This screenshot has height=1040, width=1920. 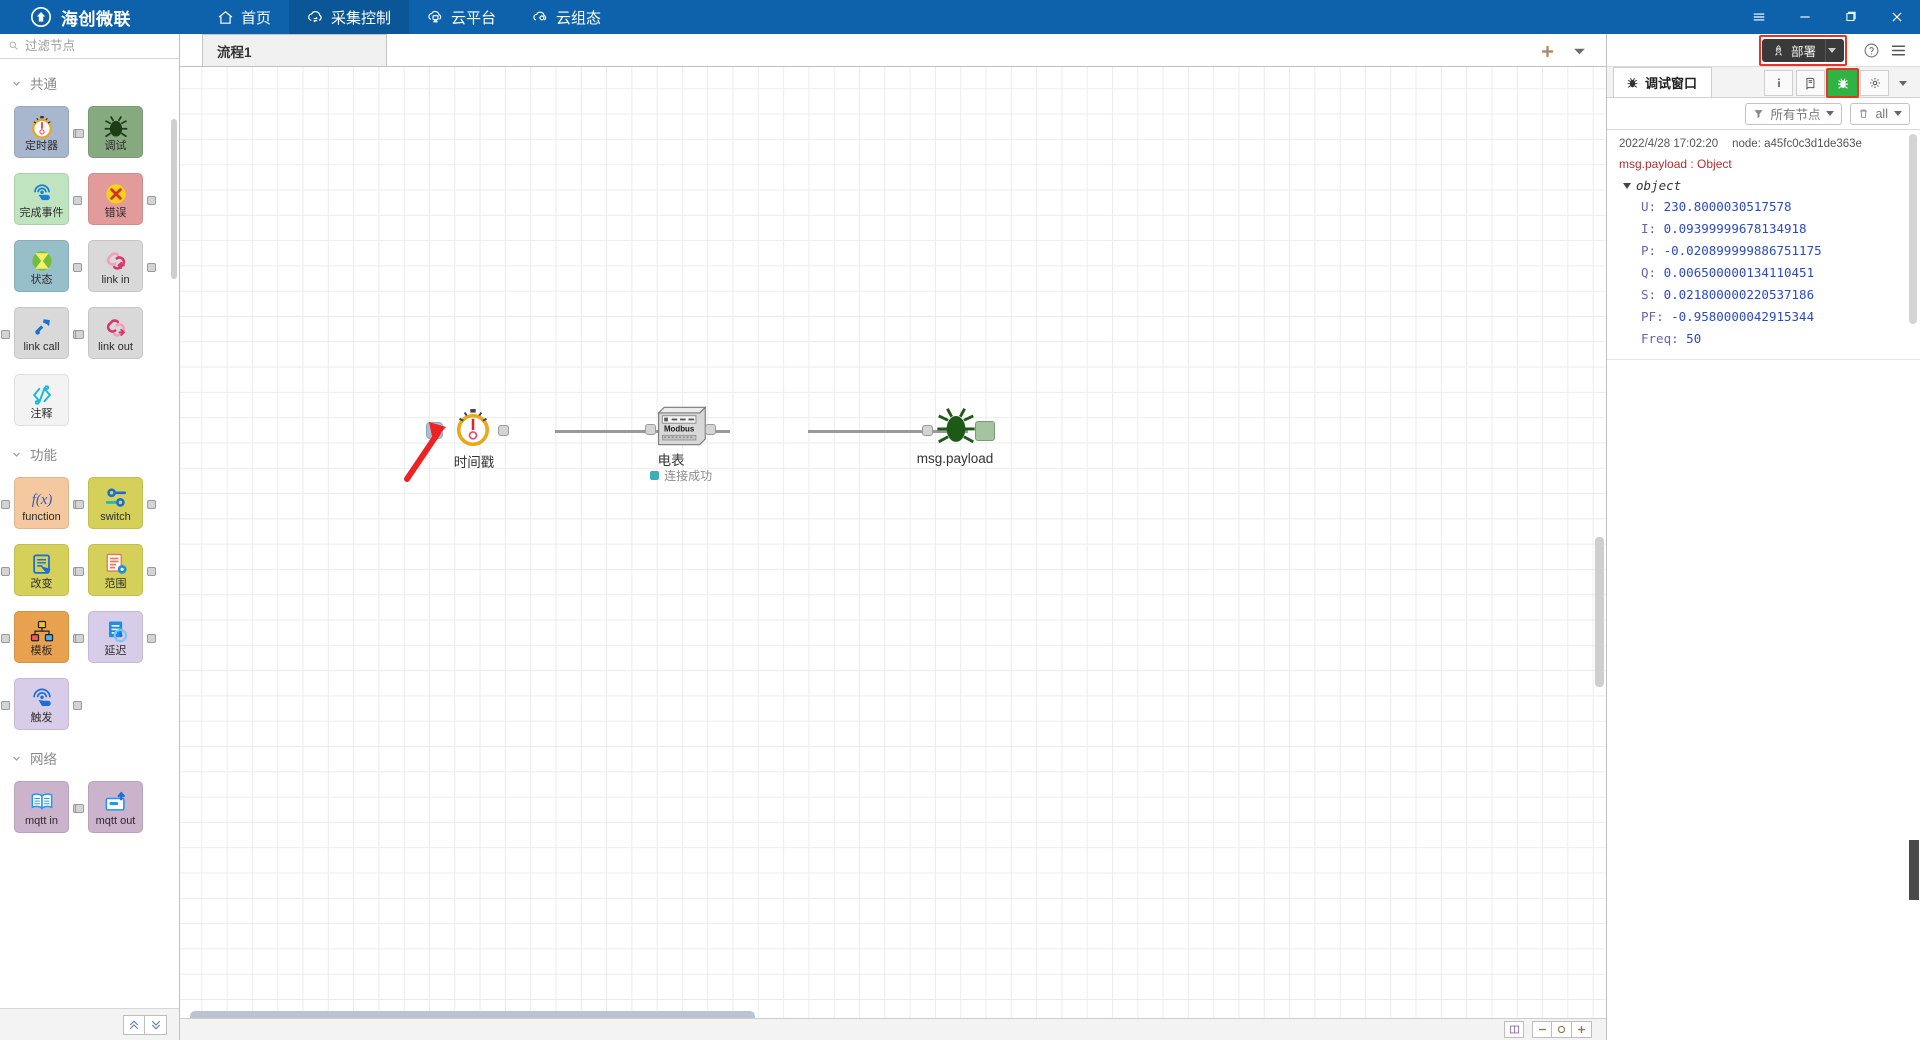 I want to click on palette-node-status: 状态, so click(x=48, y=266).